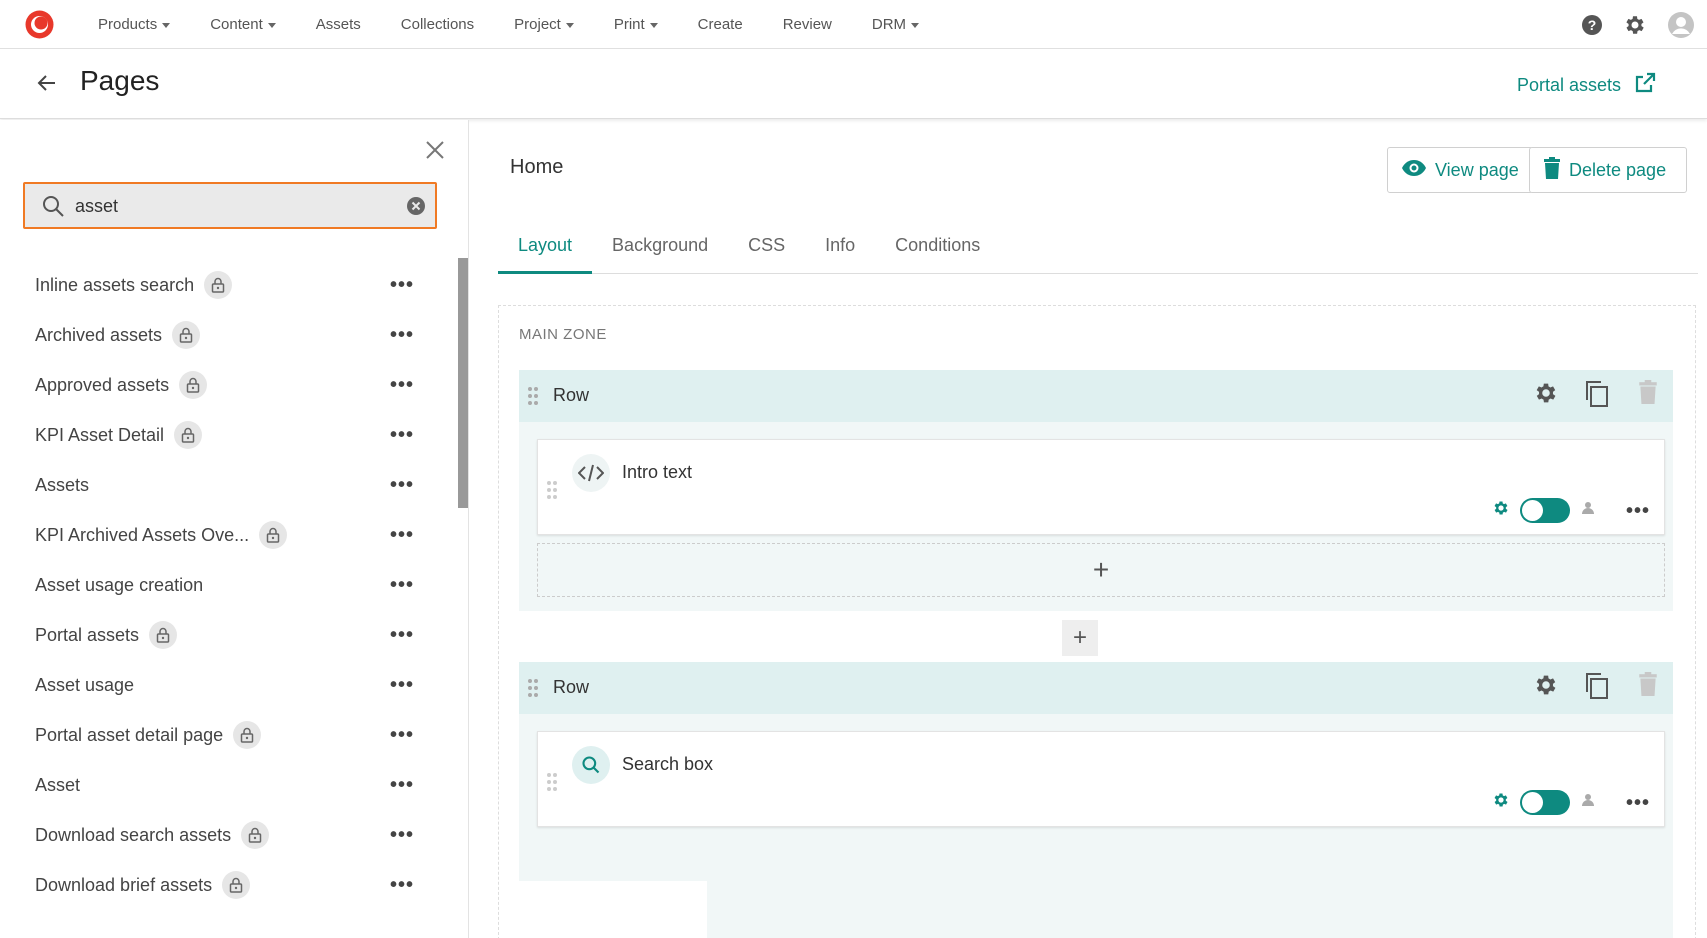  I want to click on page-list-item: Download search assets •••, so click(229, 835).